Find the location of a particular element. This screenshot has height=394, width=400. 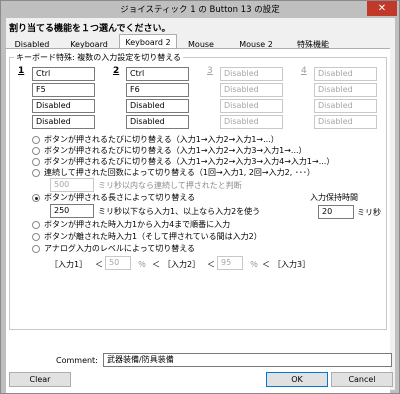

input-2-key-4: Disabled is located at coordinates (157, 122).